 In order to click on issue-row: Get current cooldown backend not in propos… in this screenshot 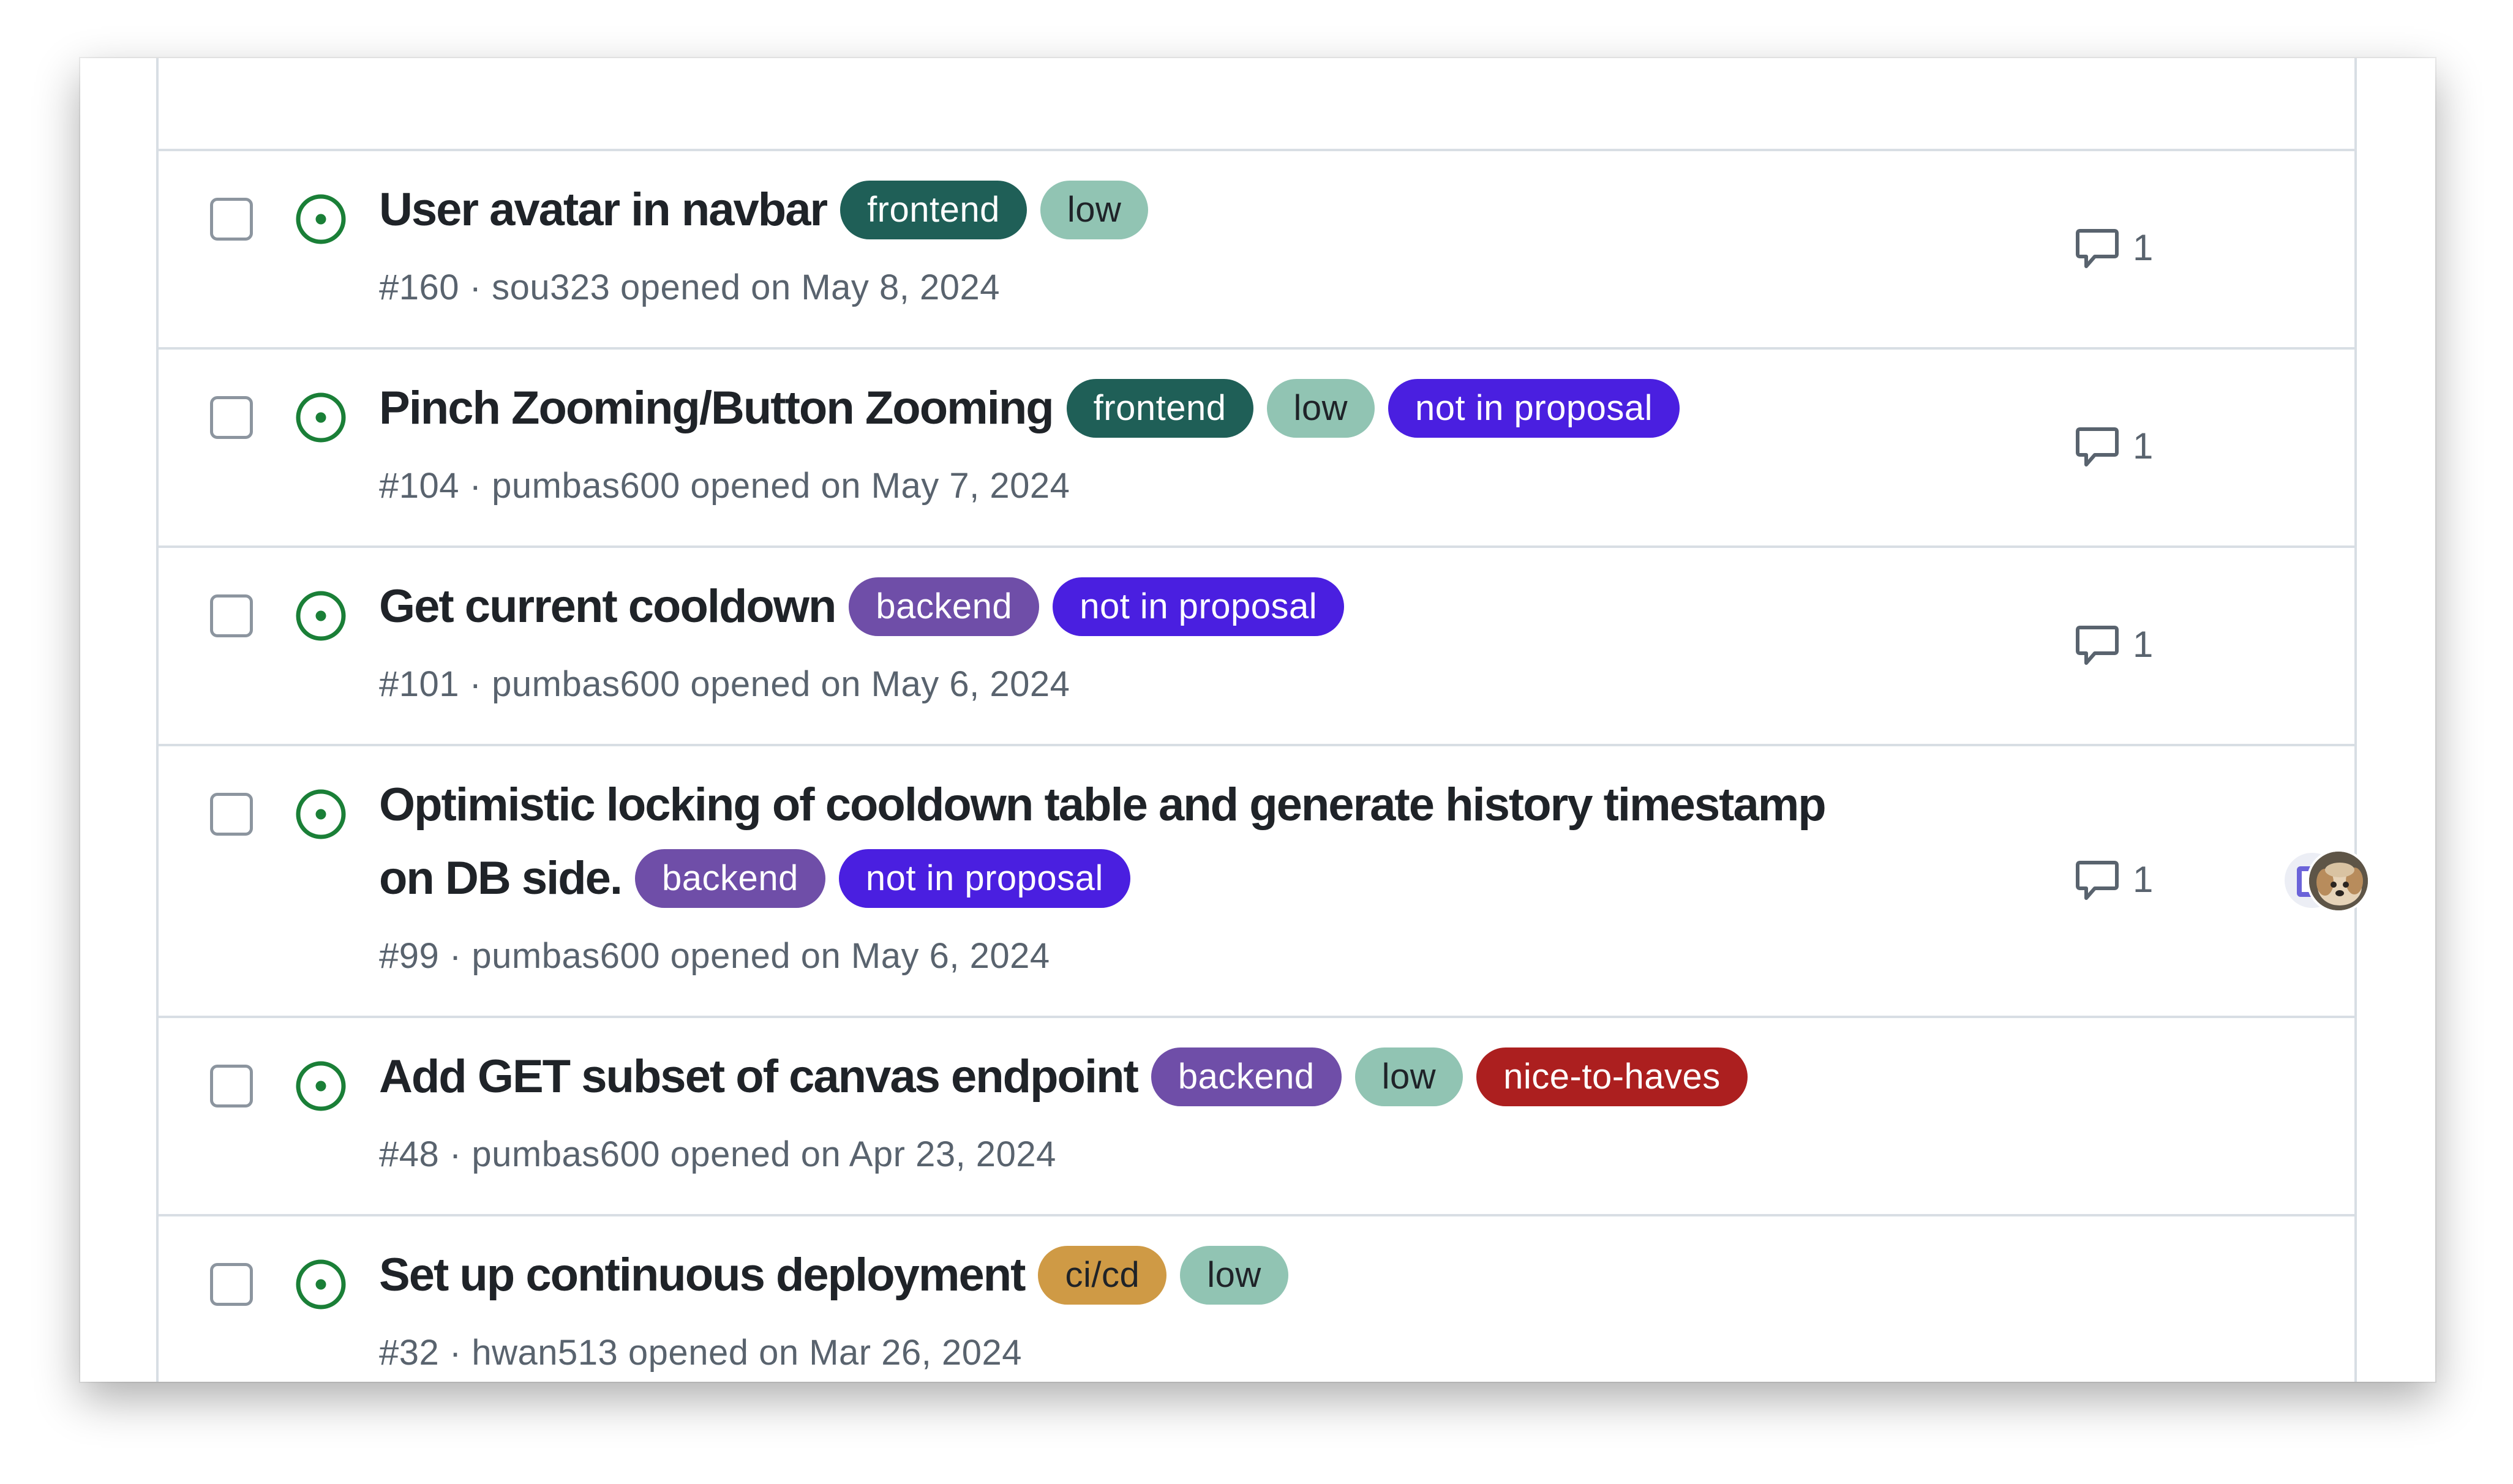, I will do `click(1256, 645)`.